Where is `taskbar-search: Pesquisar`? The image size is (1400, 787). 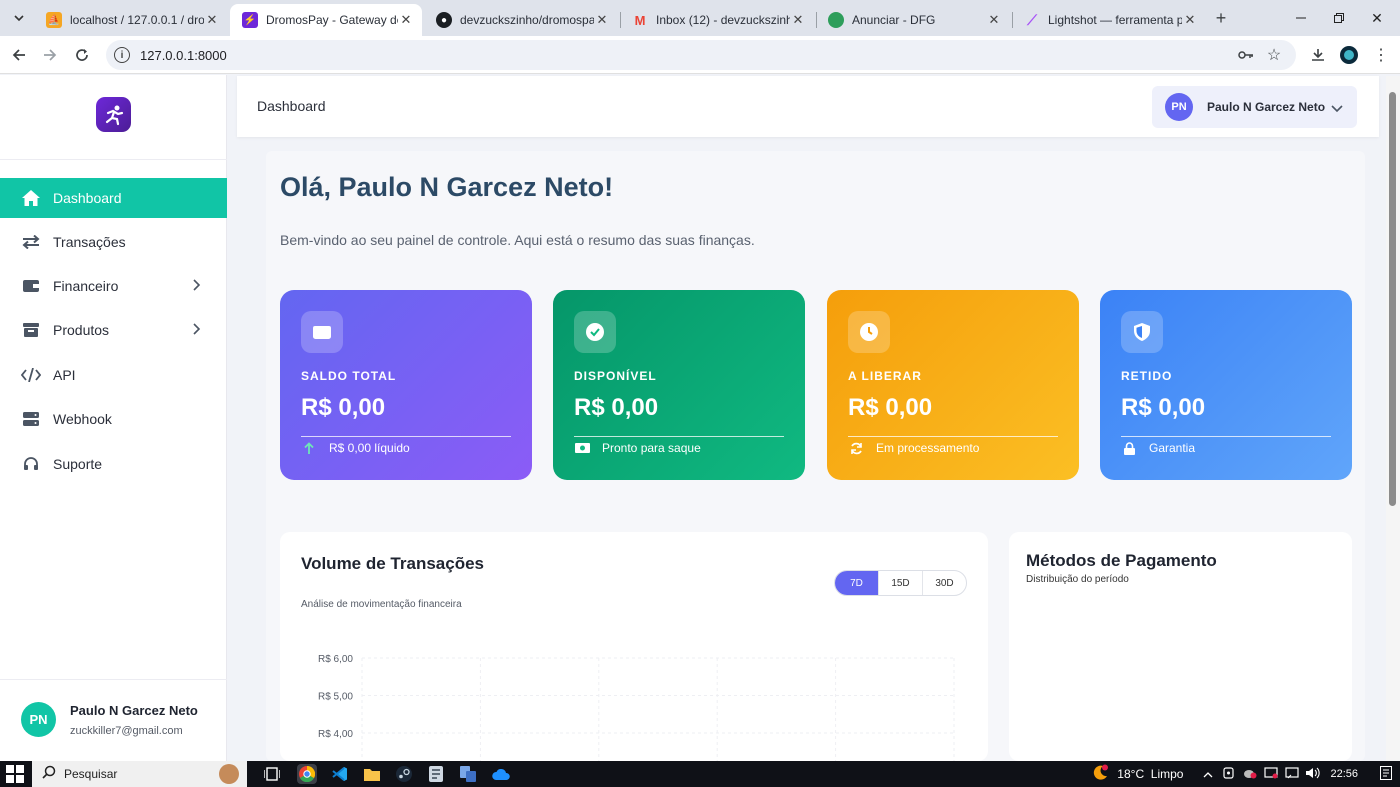
taskbar-search: Pesquisar is located at coordinates (139, 774).